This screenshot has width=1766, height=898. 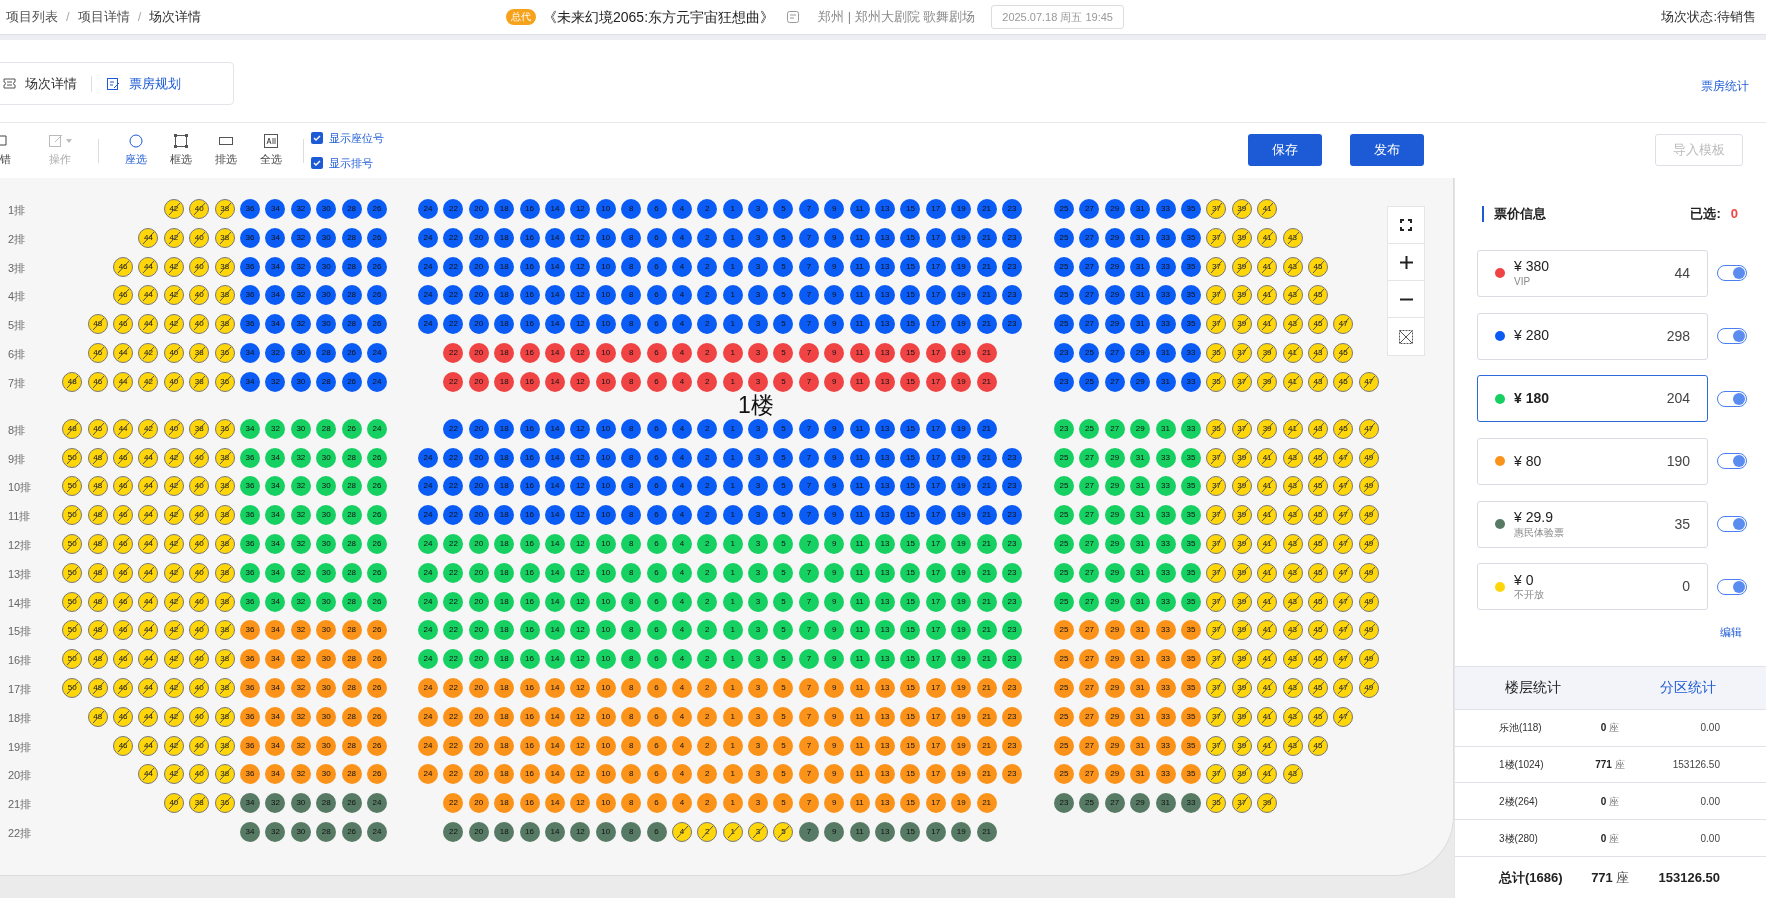 What do you see at coordinates (453, 745) in the screenshot?
I see `seat: 22` at bounding box center [453, 745].